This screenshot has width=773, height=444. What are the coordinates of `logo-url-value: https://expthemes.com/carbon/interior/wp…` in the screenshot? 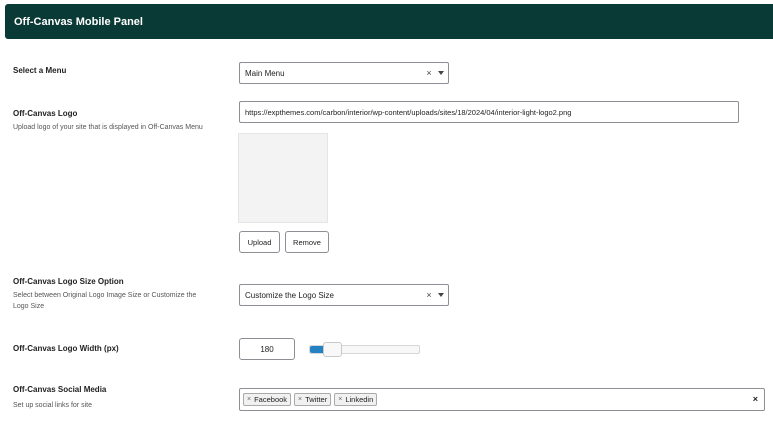 It's located at (408, 112).